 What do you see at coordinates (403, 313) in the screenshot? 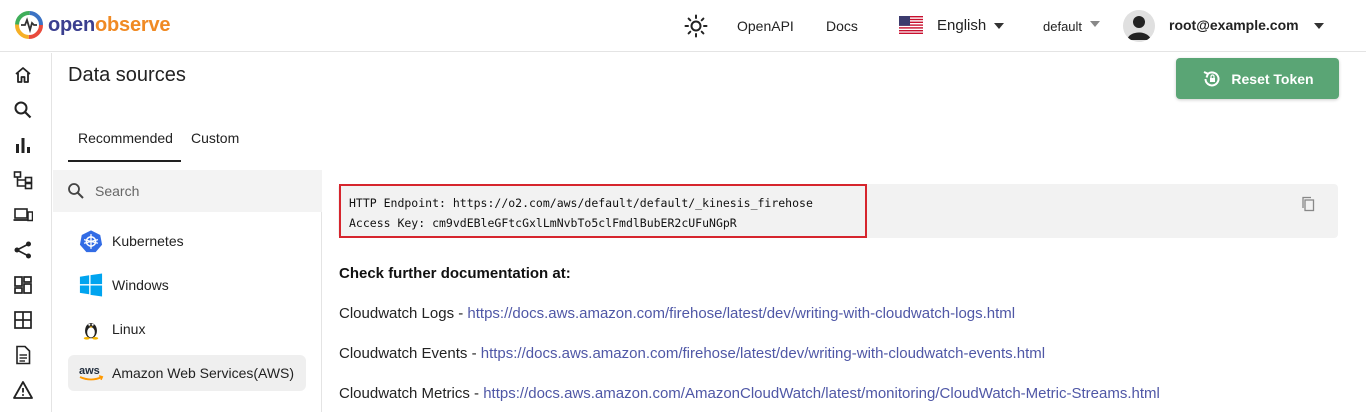
I see `doc-label: Cloudwatch Logs -` at bounding box center [403, 313].